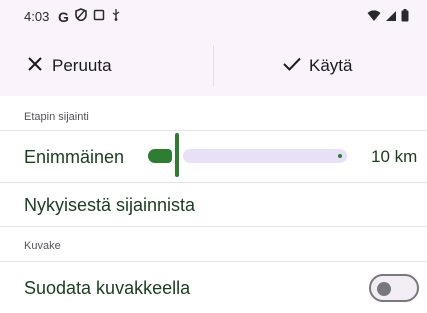  Describe the element at coordinates (177, 155) in the screenshot. I see `distance-slider-thumb` at that location.